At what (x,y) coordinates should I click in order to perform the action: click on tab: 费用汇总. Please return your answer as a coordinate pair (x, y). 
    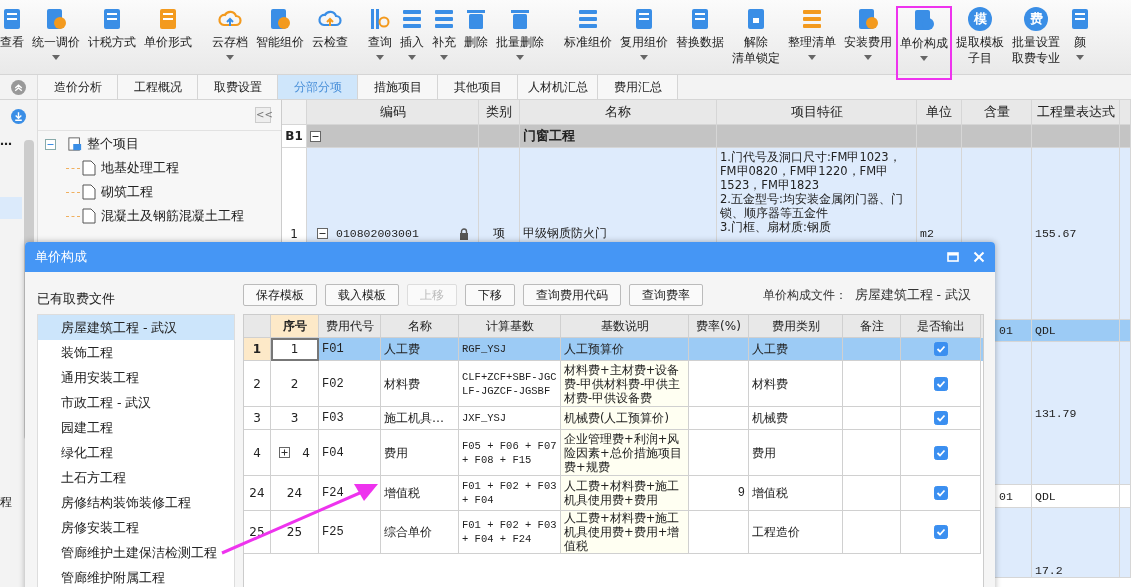
    Looking at the image, I should click on (638, 87).